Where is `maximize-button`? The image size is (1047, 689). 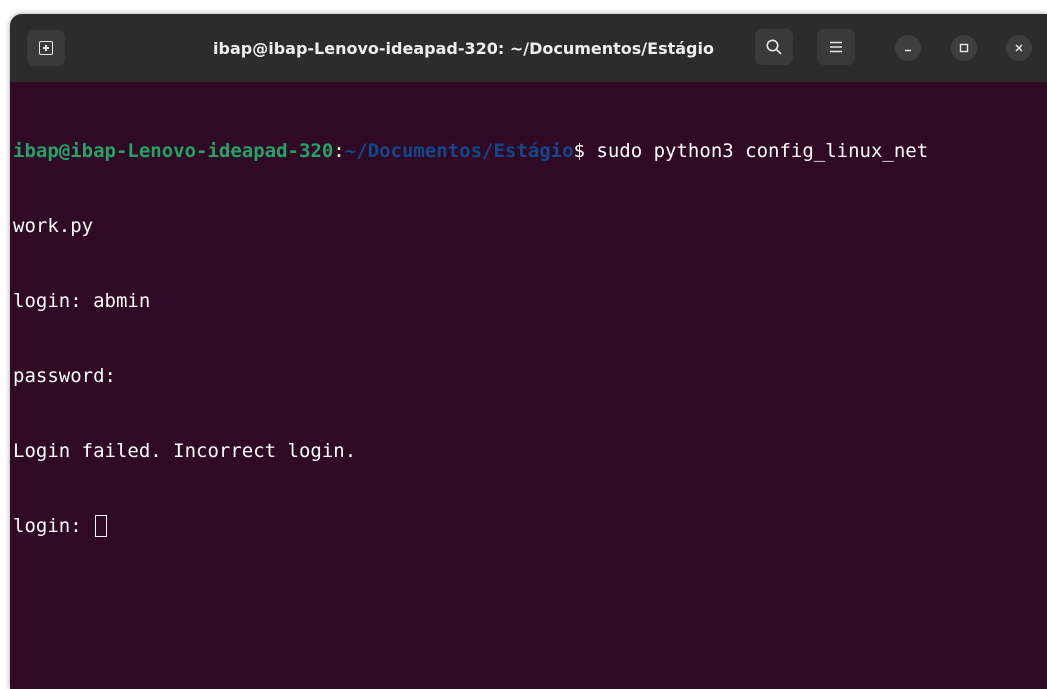 maximize-button is located at coordinates (964, 48).